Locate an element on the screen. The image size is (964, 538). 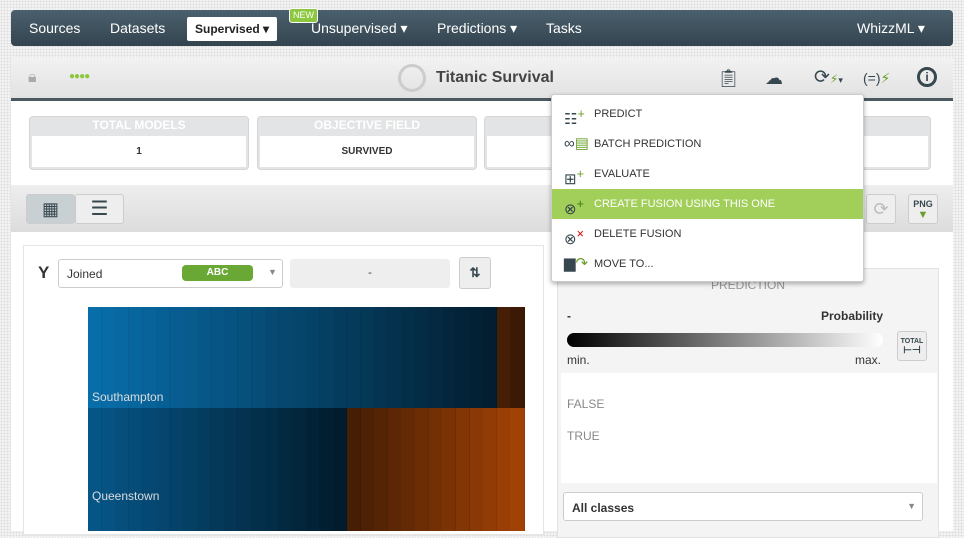
fusion-logo-icon is located at coordinates (412, 78).